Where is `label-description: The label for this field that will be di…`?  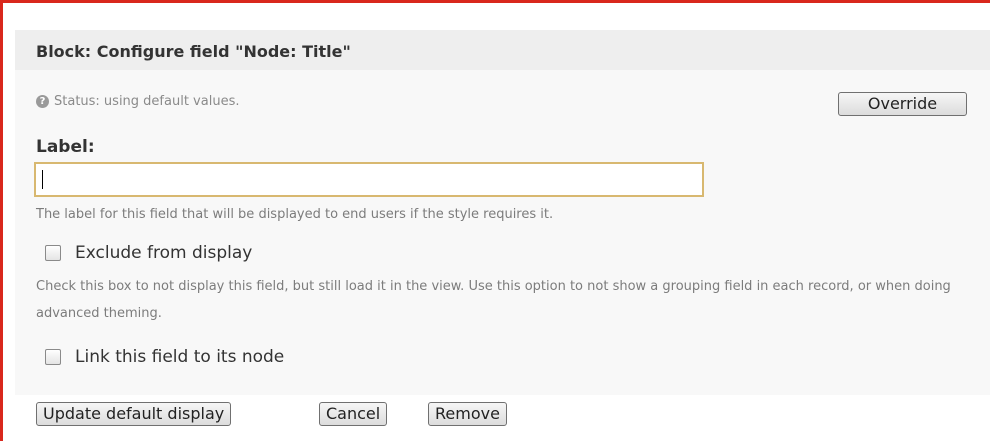
label-description: The label for this field that will be di… is located at coordinates (295, 214).